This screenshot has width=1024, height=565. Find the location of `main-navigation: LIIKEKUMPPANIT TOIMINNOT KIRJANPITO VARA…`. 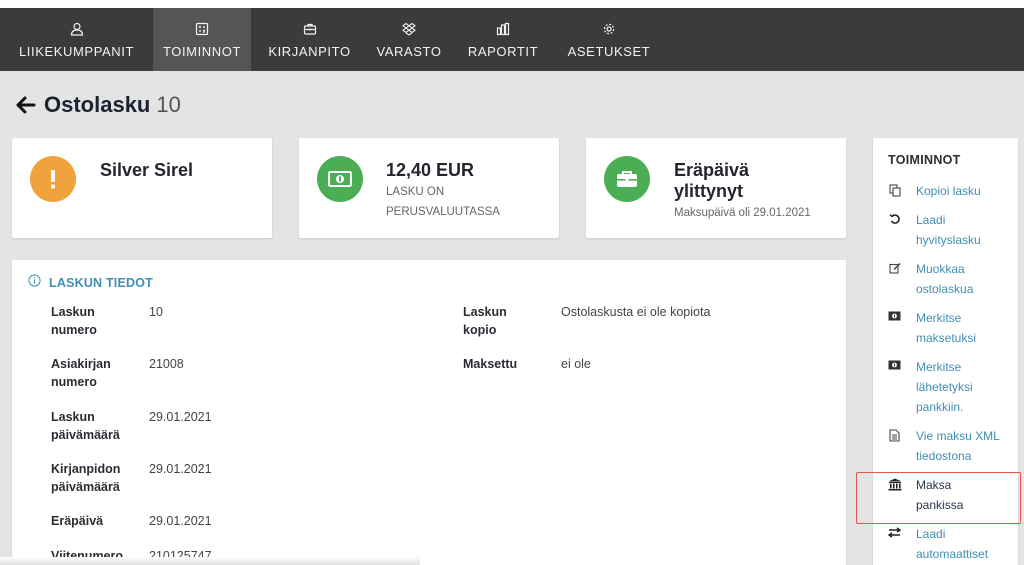

main-navigation: LIIKEKUMPPANIT TOIMINNOT KIRJANPITO VARA… is located at coordinates (512, 39).